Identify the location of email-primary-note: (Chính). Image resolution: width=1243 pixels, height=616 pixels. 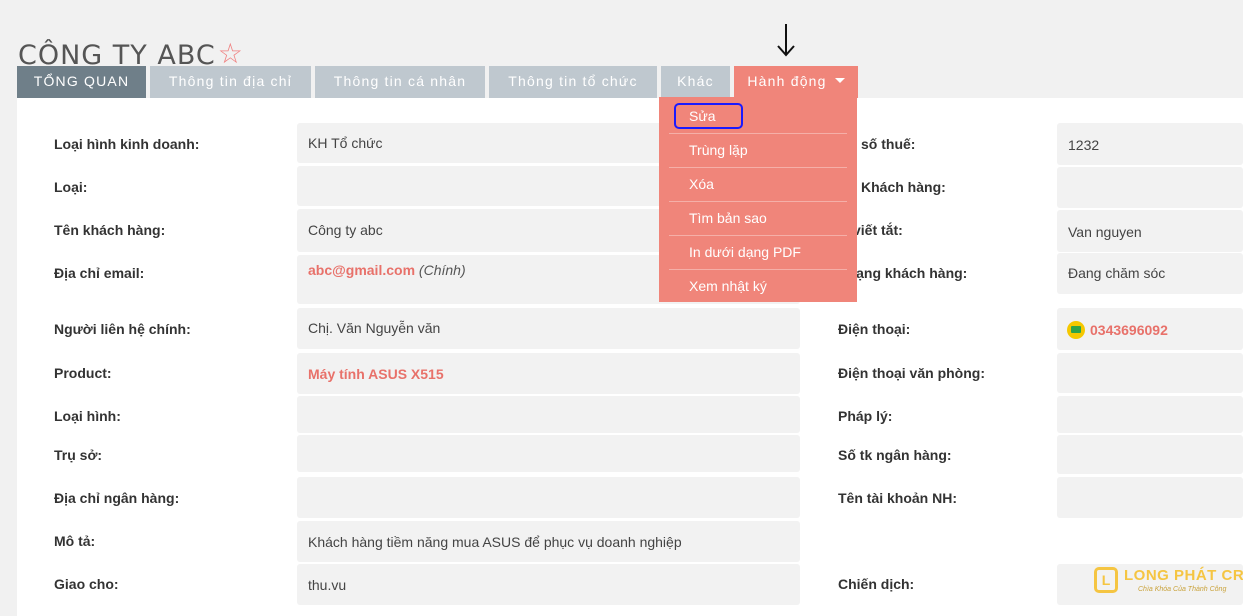
(442, 270).